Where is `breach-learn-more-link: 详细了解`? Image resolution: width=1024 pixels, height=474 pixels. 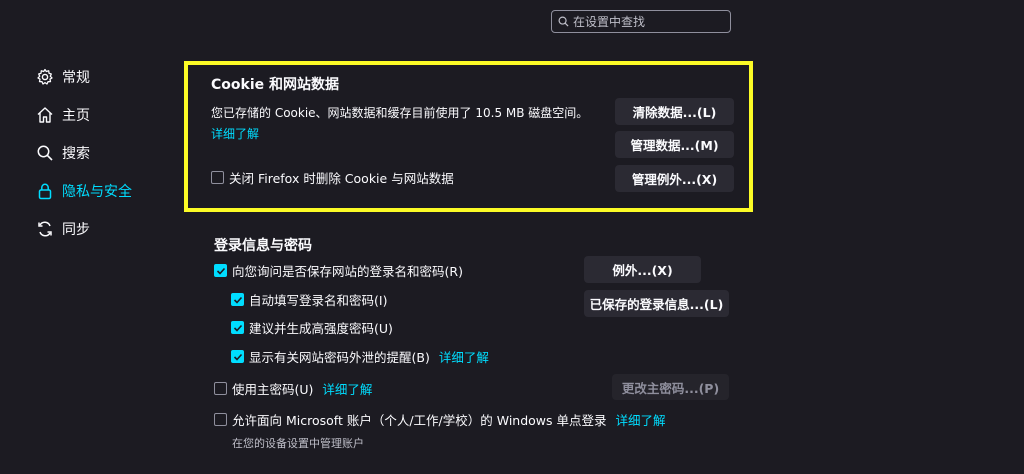 breach-learn-more-link: 详细了解 is located at coordinates (464, 356).